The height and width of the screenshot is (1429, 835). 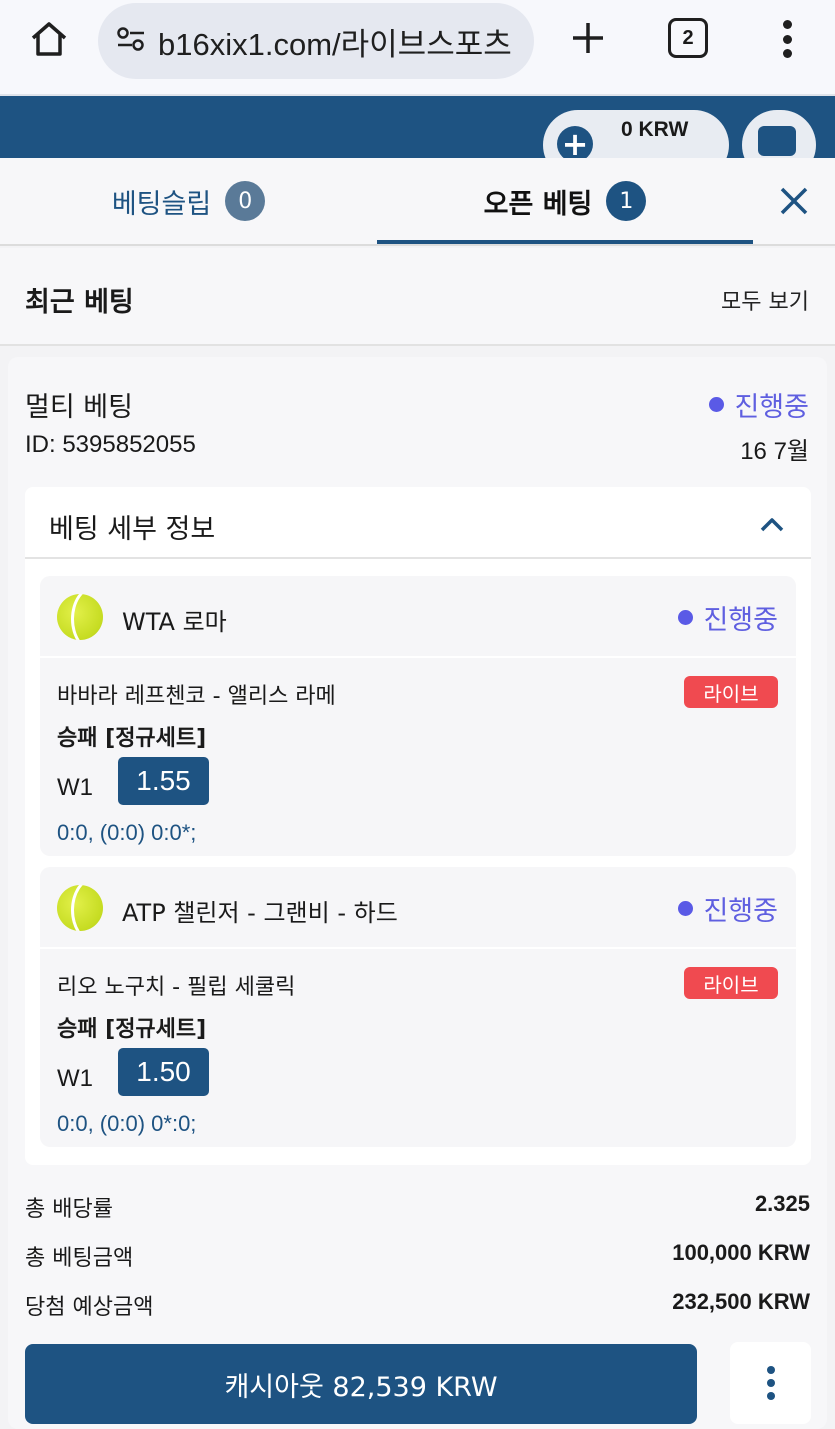 I want to click on tab-betslip: 베팅슬립 0, so click(x=188, y=201).